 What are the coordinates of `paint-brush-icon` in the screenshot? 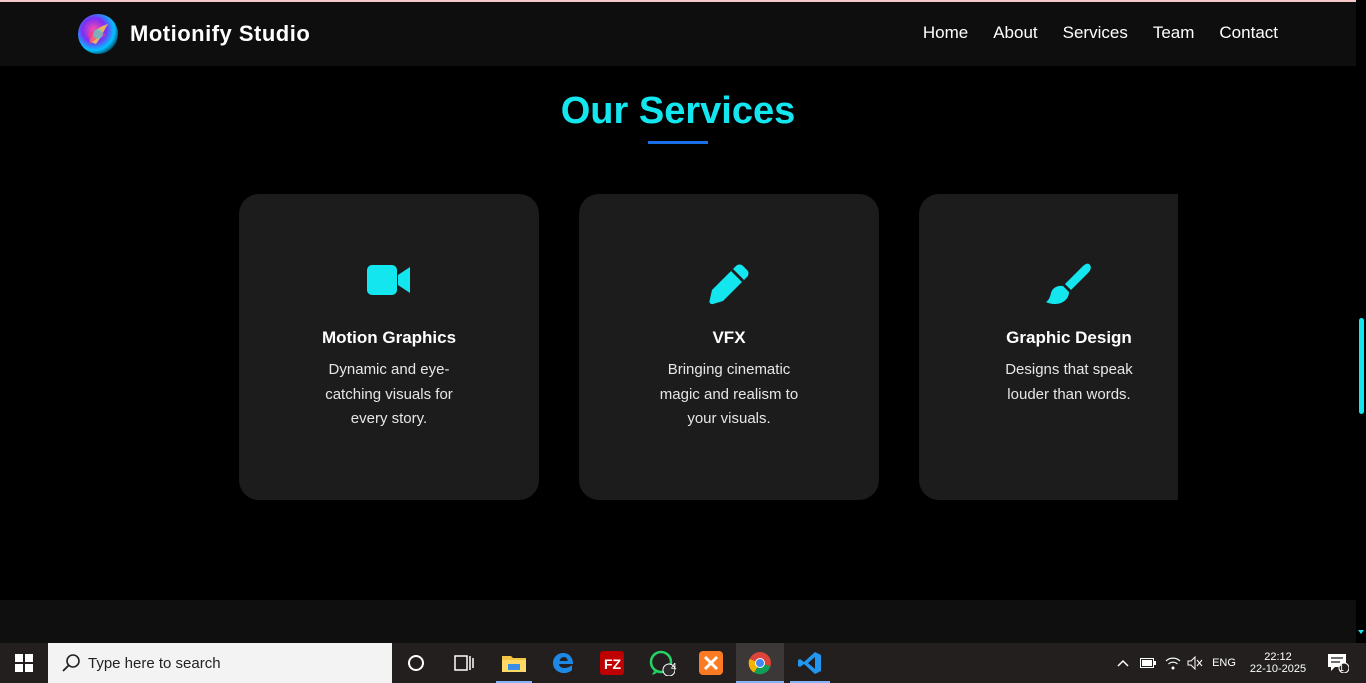 It's located at (1048, 284).